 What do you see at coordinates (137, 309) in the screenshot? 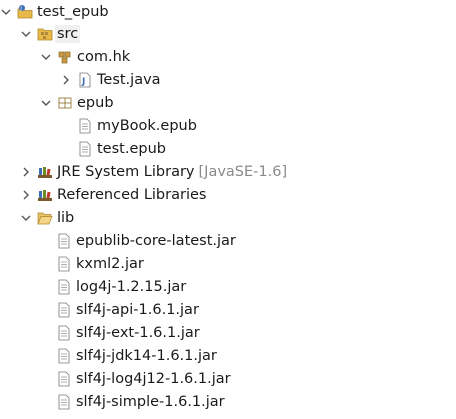
I see `tree-item-label: slf4j-api-1.6.1.jar` at bounding box center [137, 309].